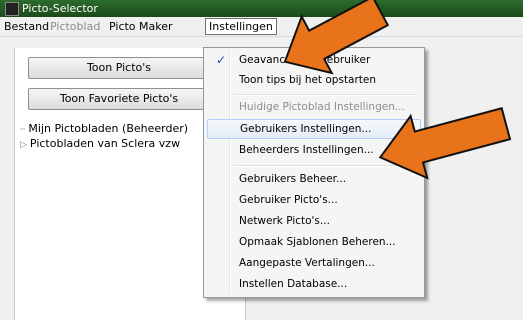 The image size is (523, 320). Describe the element at coordinates (12, 9) in the screenshot. I see `app-icon` at that location.